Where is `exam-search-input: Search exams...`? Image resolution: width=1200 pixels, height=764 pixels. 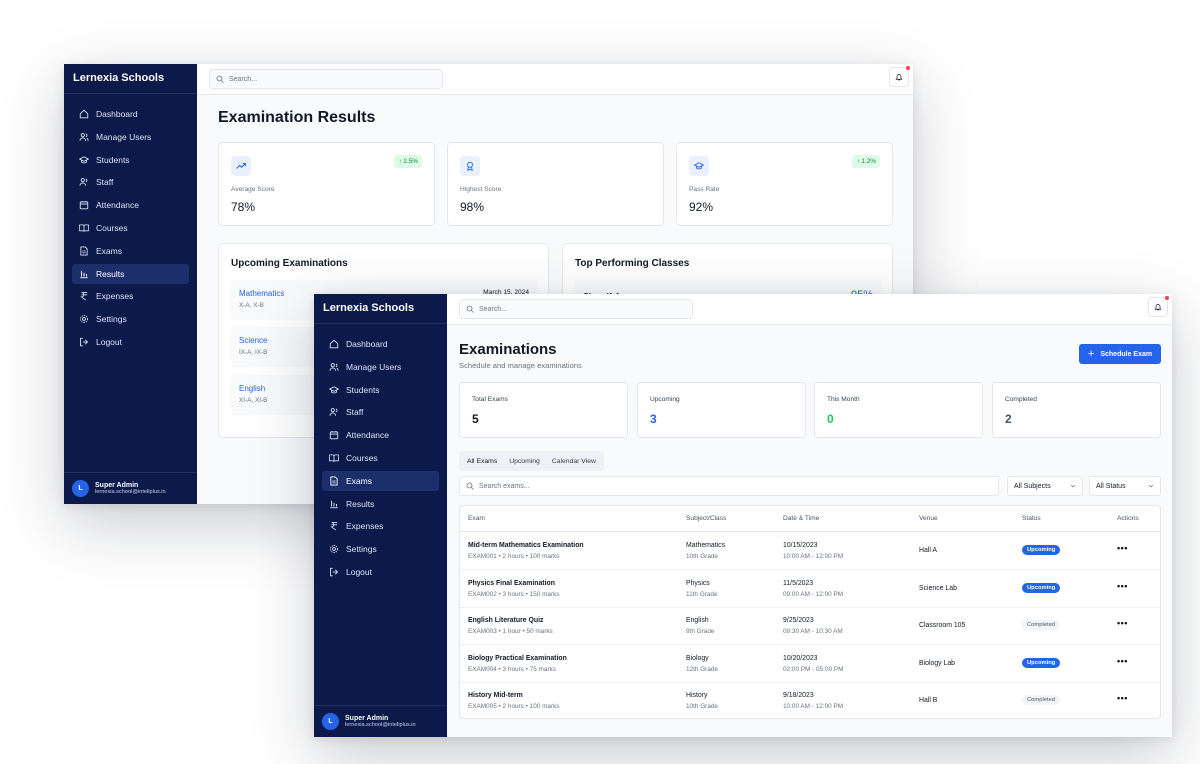
exam-search-input: Search exams... is located at coordinates (729, 486).